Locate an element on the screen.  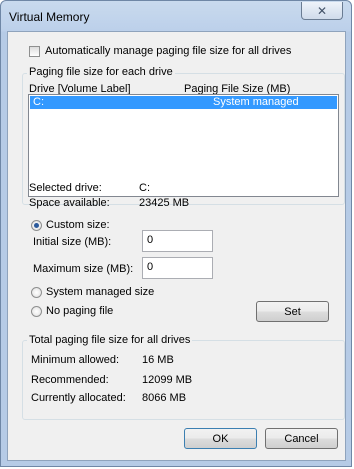
space-available-value: 23425 MB is located at coordinates (164, 203).